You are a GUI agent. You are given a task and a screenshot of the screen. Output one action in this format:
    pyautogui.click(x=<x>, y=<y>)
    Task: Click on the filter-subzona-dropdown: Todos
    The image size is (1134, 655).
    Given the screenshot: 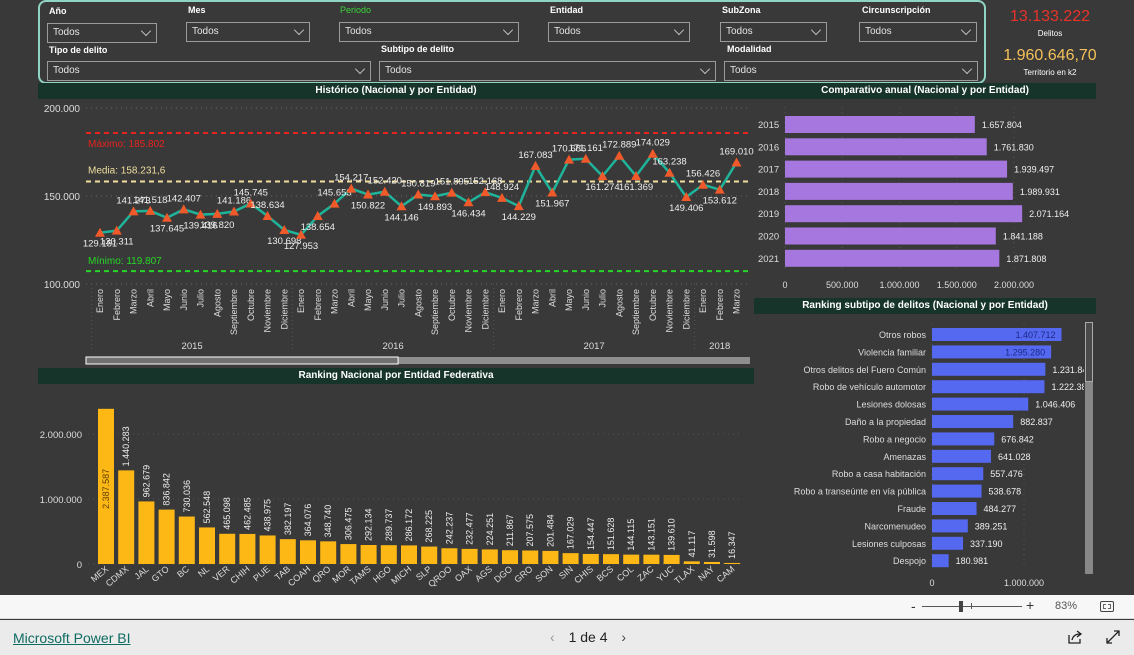 What is the action you would take?
    pyautogui.click(x=773, y=32)
    